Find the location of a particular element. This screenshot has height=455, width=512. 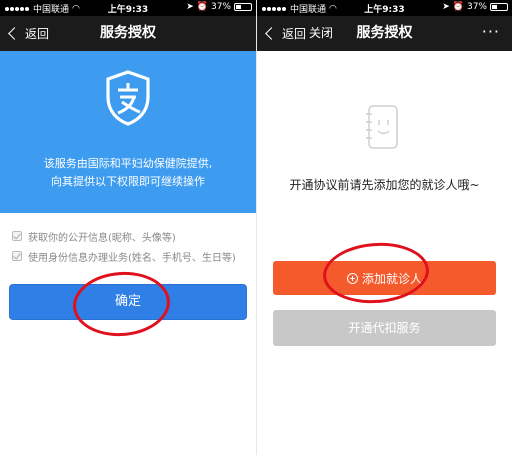

nav-bar: 返回 关闭 服务授权 ··· is located at coordinates (384, 33).